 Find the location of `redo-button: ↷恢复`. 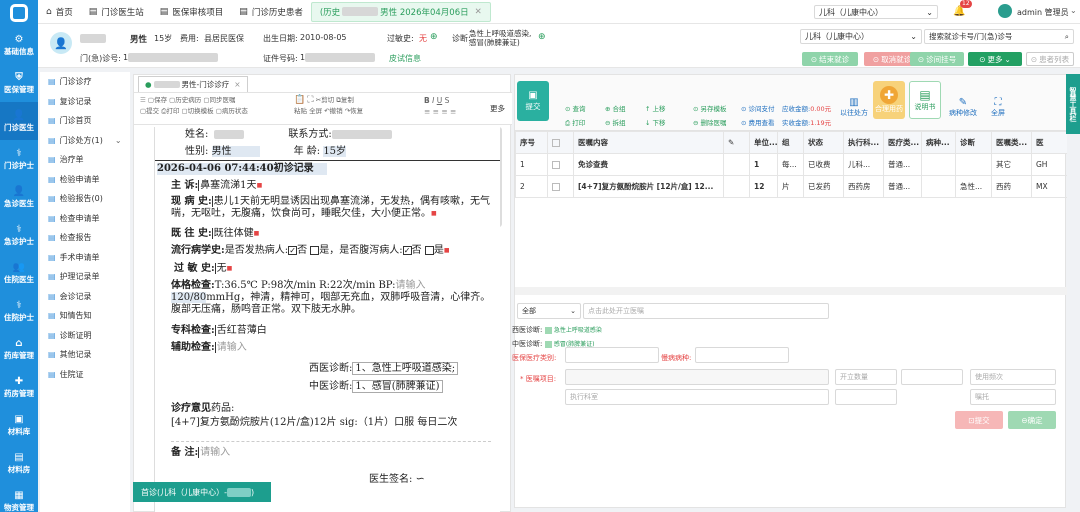

redo-button: ↷恢复 is located at coordinates (354, 111).